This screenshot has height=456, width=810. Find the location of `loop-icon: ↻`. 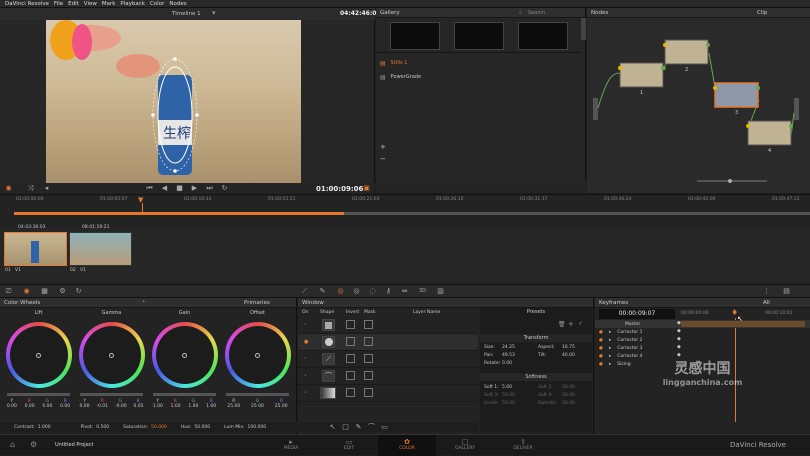

loop-icon: ↻ is located at coordinates (224, 188).